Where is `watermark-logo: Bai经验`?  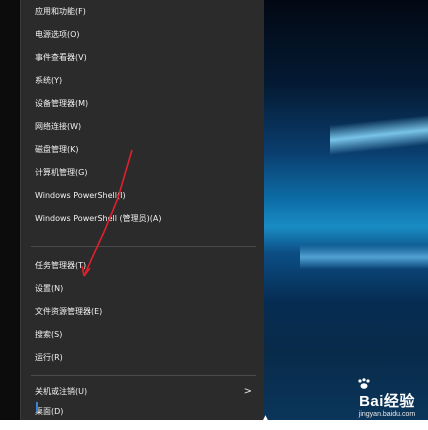
watermark-logo: Bai经验 is located at coordinates (387, 401).